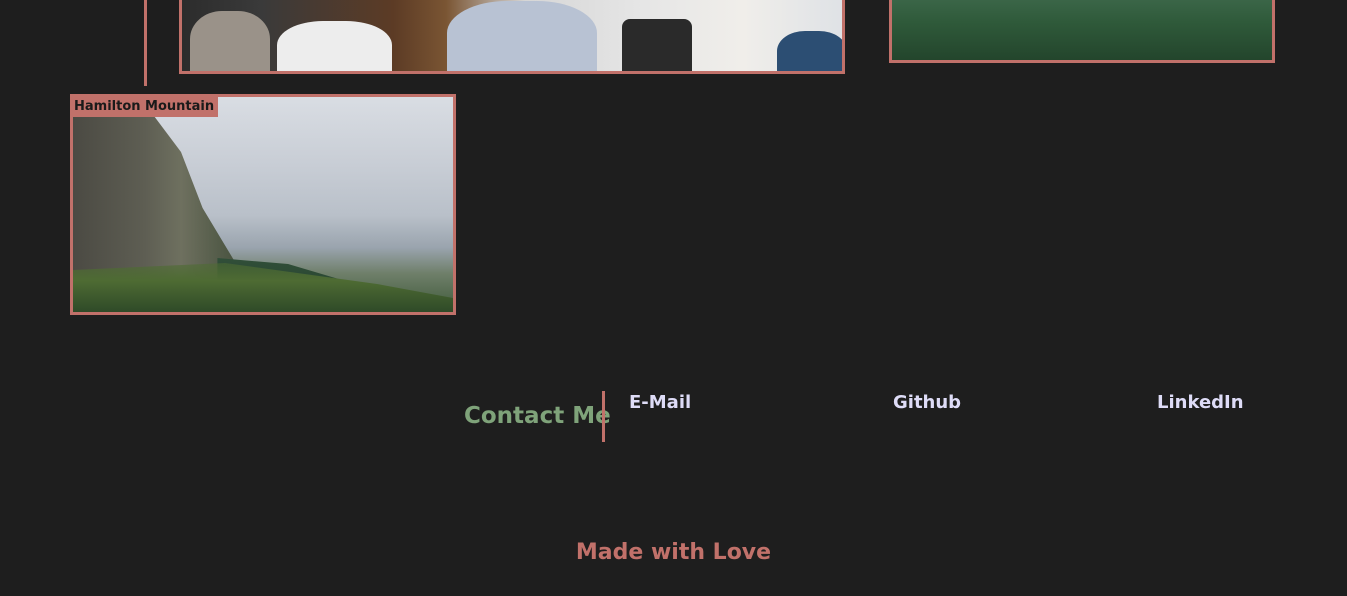 This screenshot has width=1347, height=596. I want to click on linkedin-link: LinkedIn, so click(1200, 402).